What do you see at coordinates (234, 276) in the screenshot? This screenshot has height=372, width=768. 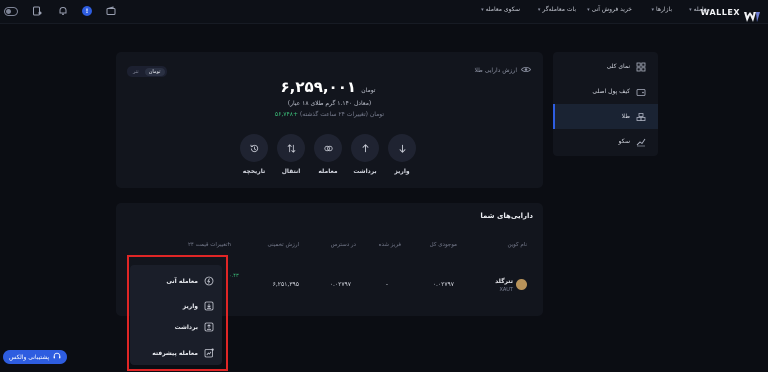 I see `cell-price-change: ۰.۴۳` at bounding box center [234, 276].